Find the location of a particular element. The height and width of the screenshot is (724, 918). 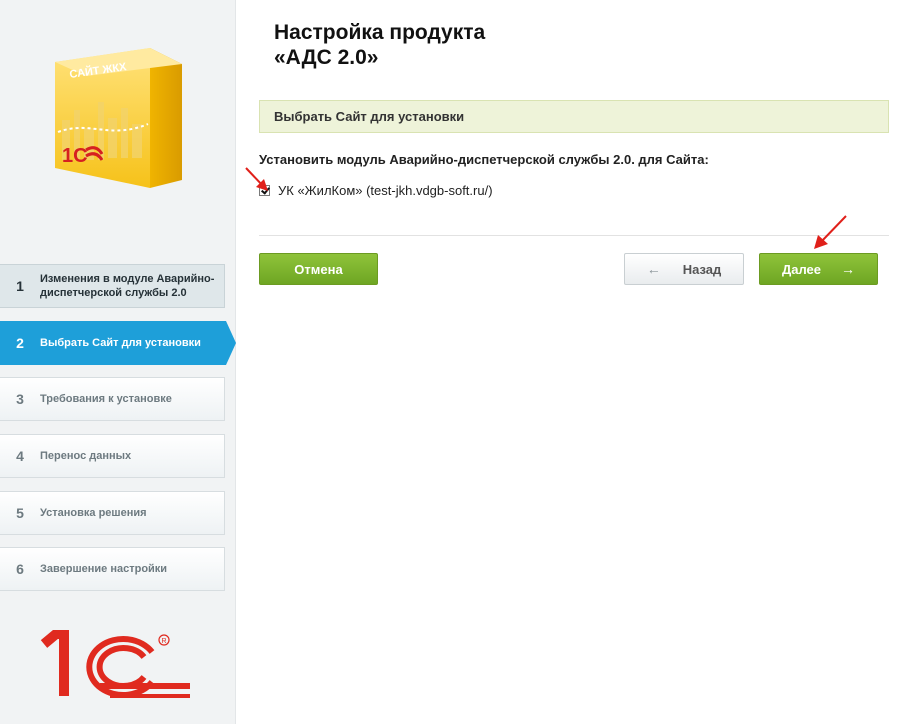

wizard-step-6: 6 Завершение настройки is located at coordinates (112, 569).